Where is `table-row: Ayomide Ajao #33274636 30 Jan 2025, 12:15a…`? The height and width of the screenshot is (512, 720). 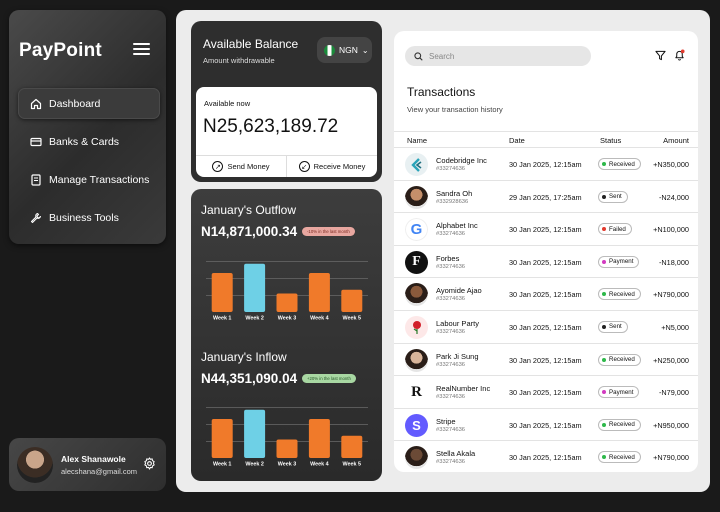 table-row: Ayomide Ajao #33274636 30 Jan 2025, 12:15a… is located at coordinates (546, 294).